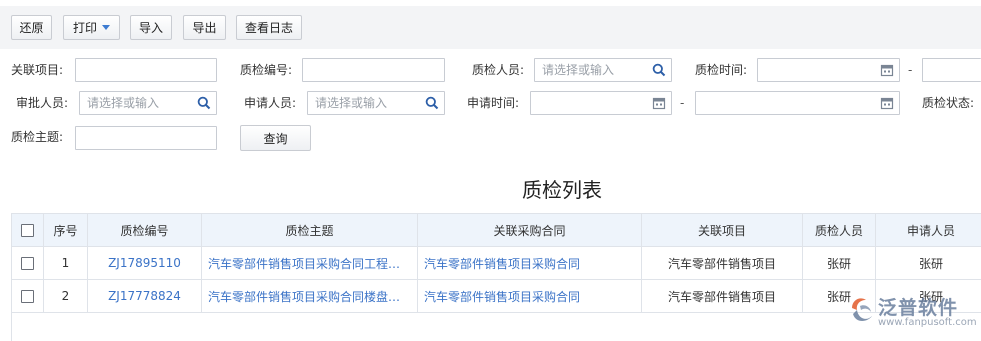 The image size is (981, 341). Describe the element at coordinates (146, 70) in the screenshot. I see `project-input` at that location.